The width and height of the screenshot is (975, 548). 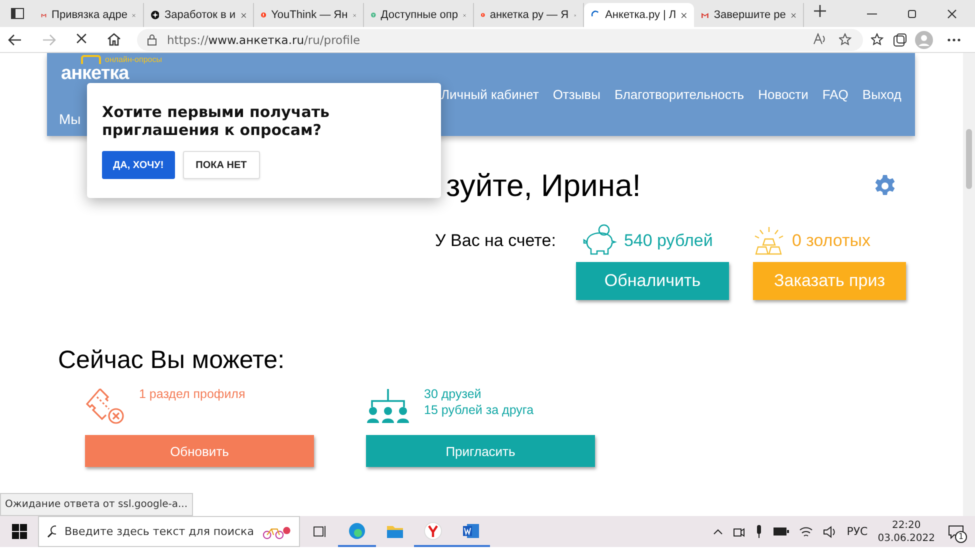 I want to click on wifi-icon, so click(x=805, y=532).